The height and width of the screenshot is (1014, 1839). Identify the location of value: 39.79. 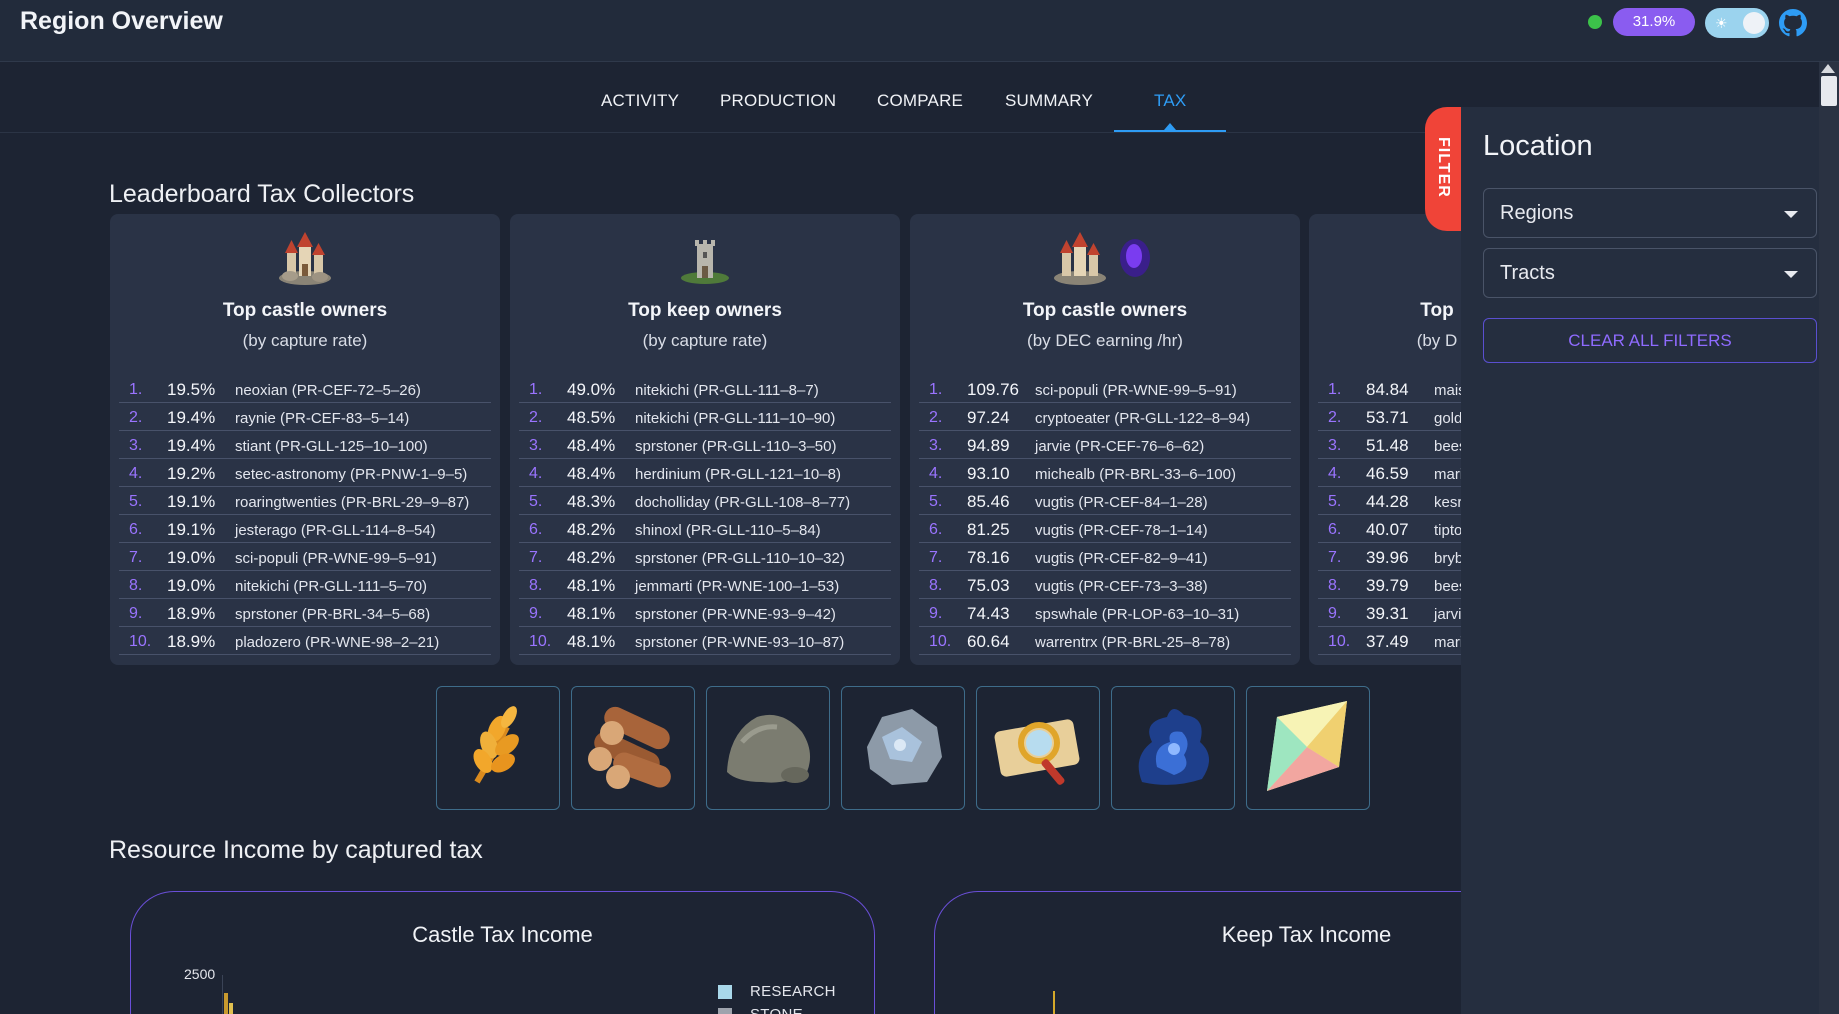
(1387, 585).